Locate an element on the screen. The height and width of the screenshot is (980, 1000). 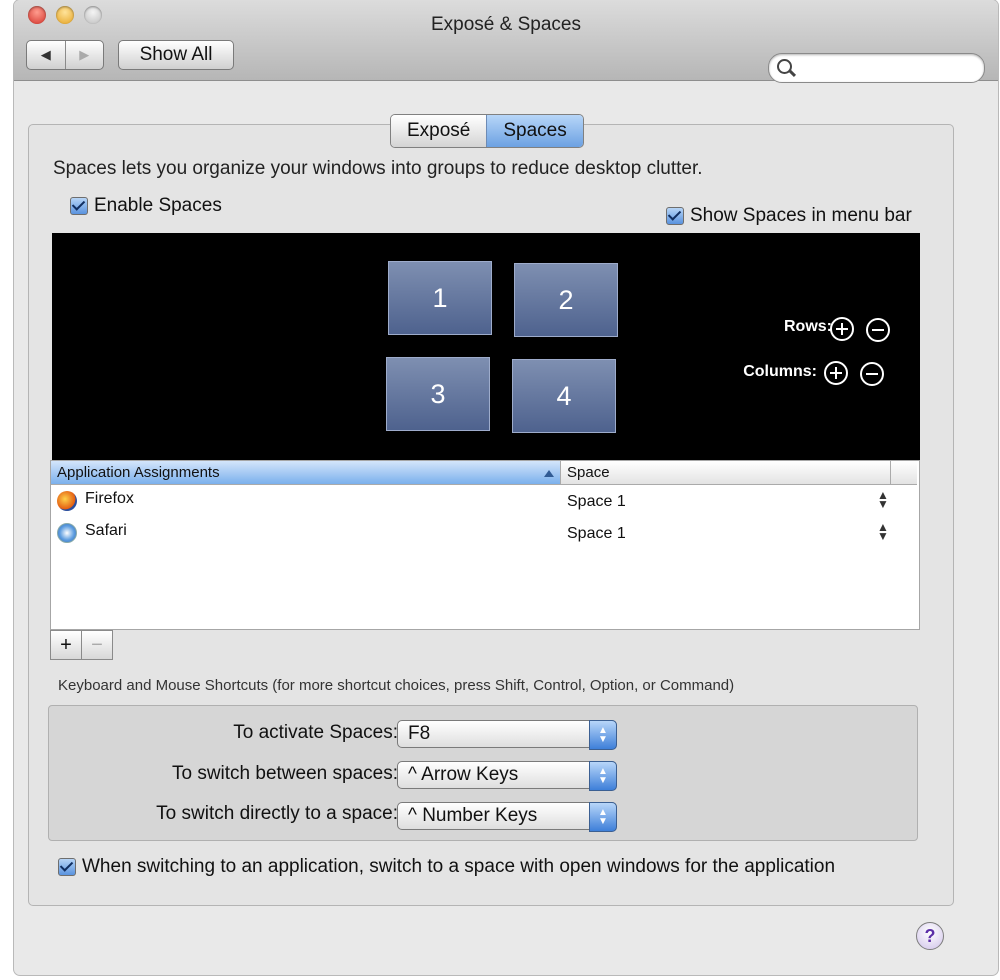
search-field is located at coordinates (876, 68).